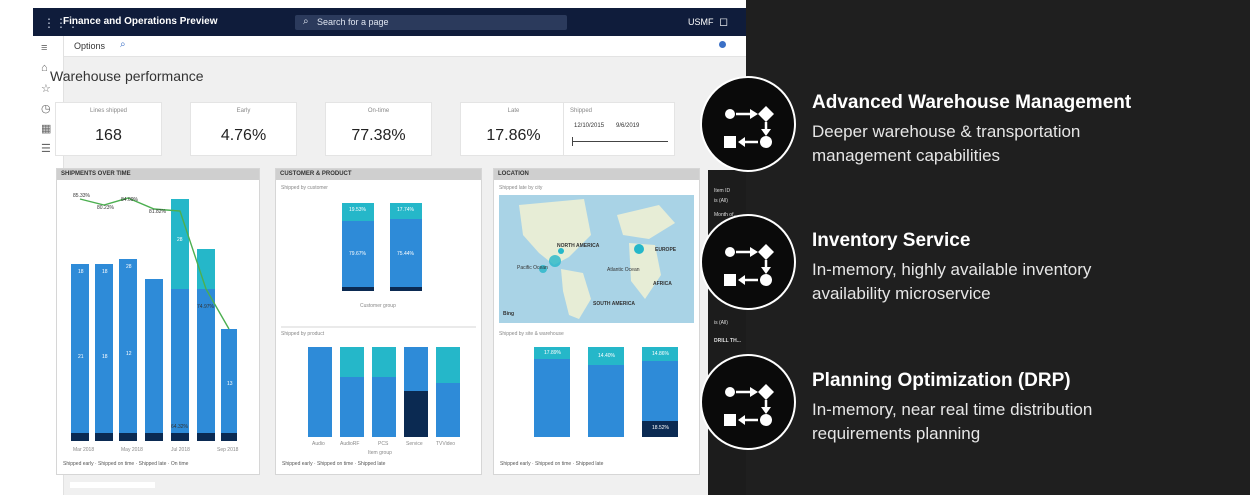 The height and width of the screenshot is (495, 1250). I want to click on kpi-value: 4.76%, so click(243, 135).